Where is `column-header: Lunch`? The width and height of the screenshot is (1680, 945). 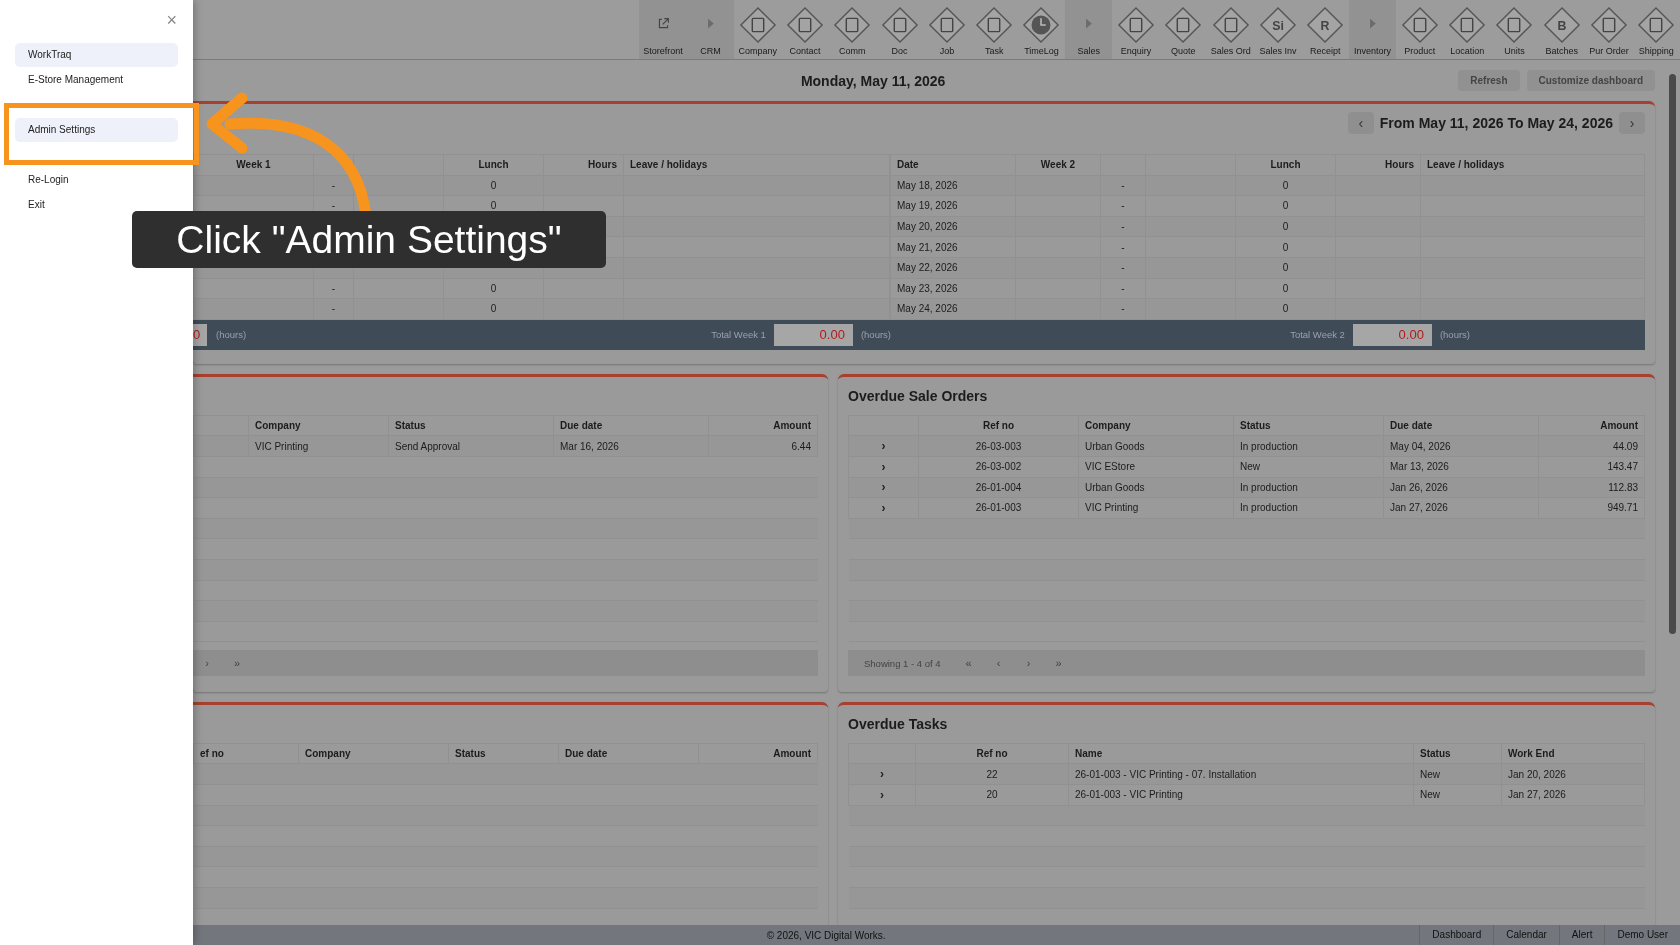 column-header: Lunch is located at coordinates (493, 165).